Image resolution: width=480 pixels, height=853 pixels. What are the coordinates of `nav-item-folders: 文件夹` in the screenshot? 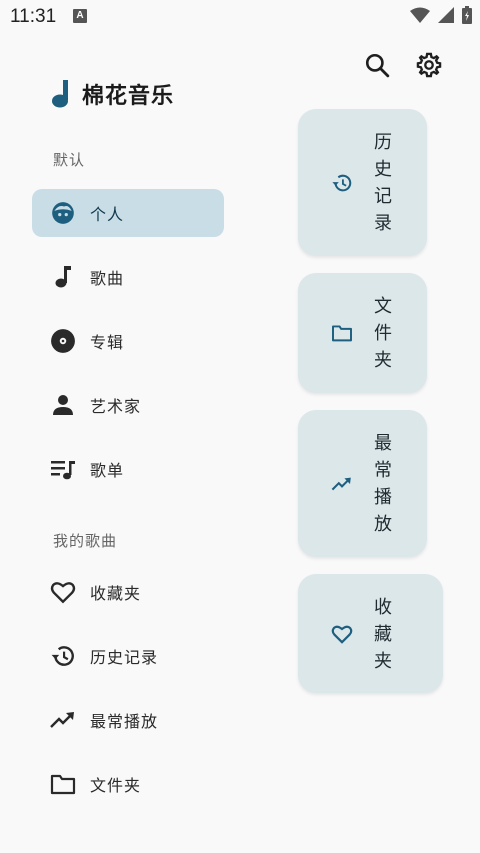 It's located at (128, 784).